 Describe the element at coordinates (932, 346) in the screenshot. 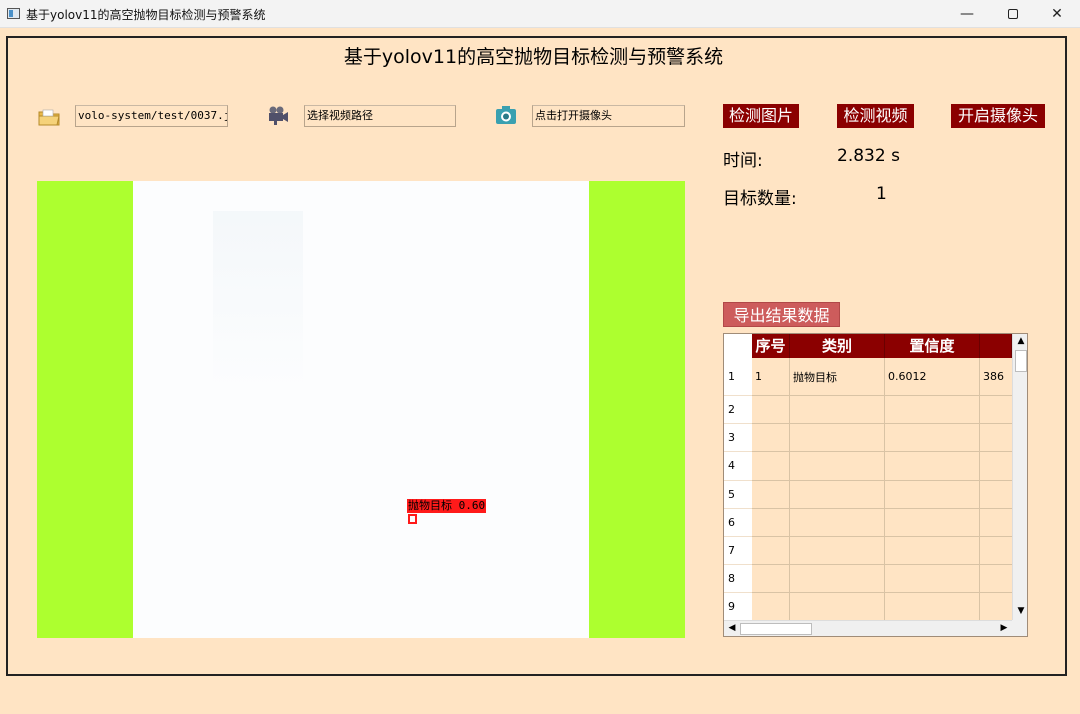

I see `column-header-confidence: 置信度` at that location.